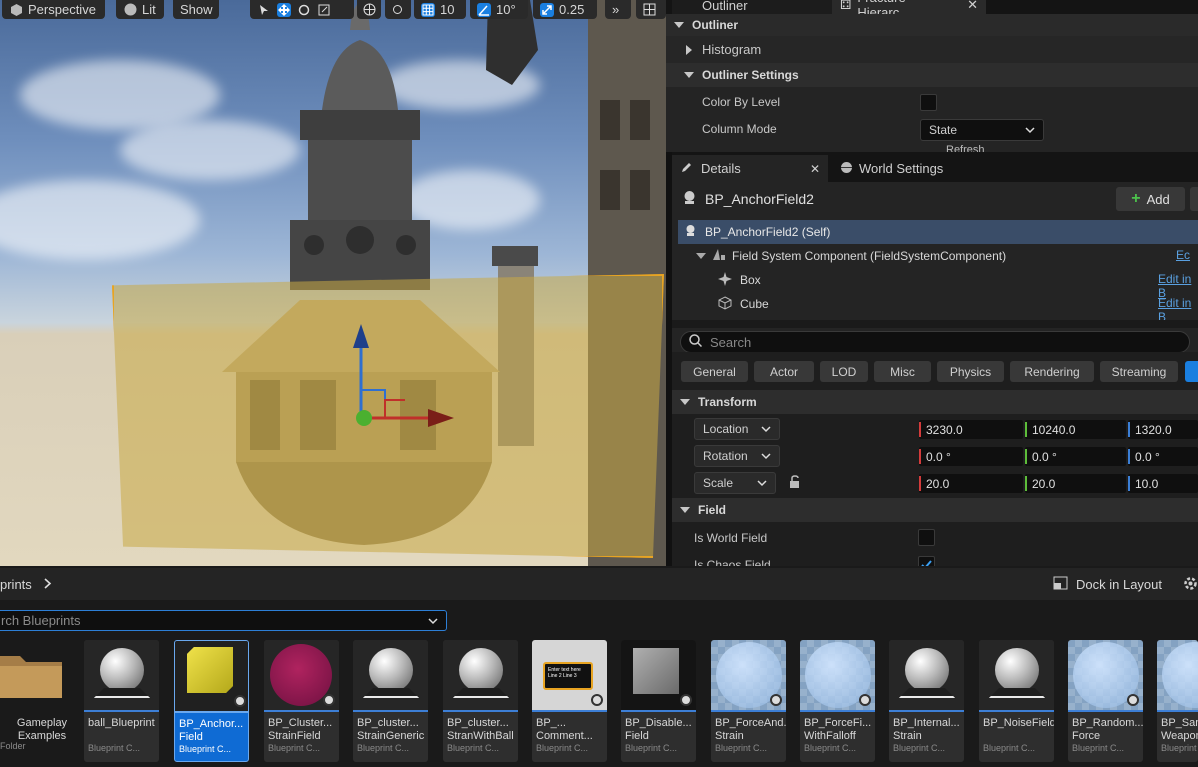  I want to click on perspective-button: Perspective, so click(53, 9).